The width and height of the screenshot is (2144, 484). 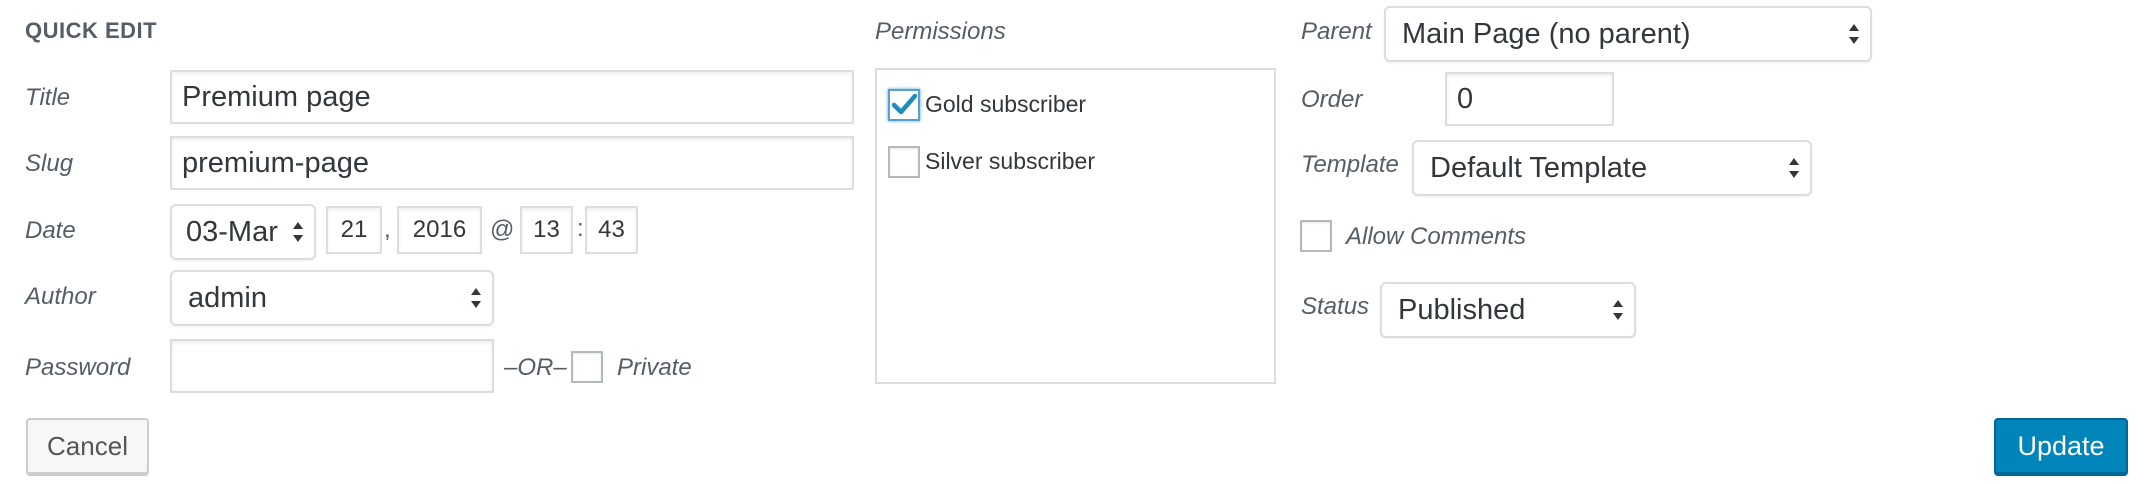 What do you see at coordinates (1539, 167) in the screenshot?
I see `template-select-value: Default Template` at bounding box center [1539, 167].